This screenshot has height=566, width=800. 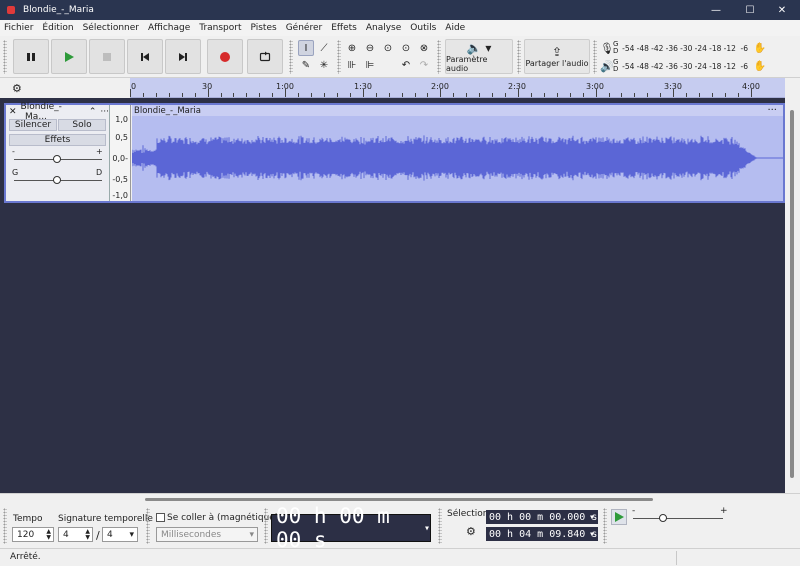 What do you see at coordinates (724, 511) in the screenshot?
I see `speed-plus-label: +` at bounding box center [724, 511].